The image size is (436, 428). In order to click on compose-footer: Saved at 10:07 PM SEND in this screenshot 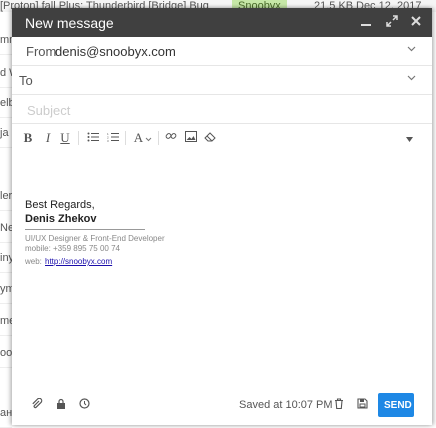, I will do `click(222, 405)`.